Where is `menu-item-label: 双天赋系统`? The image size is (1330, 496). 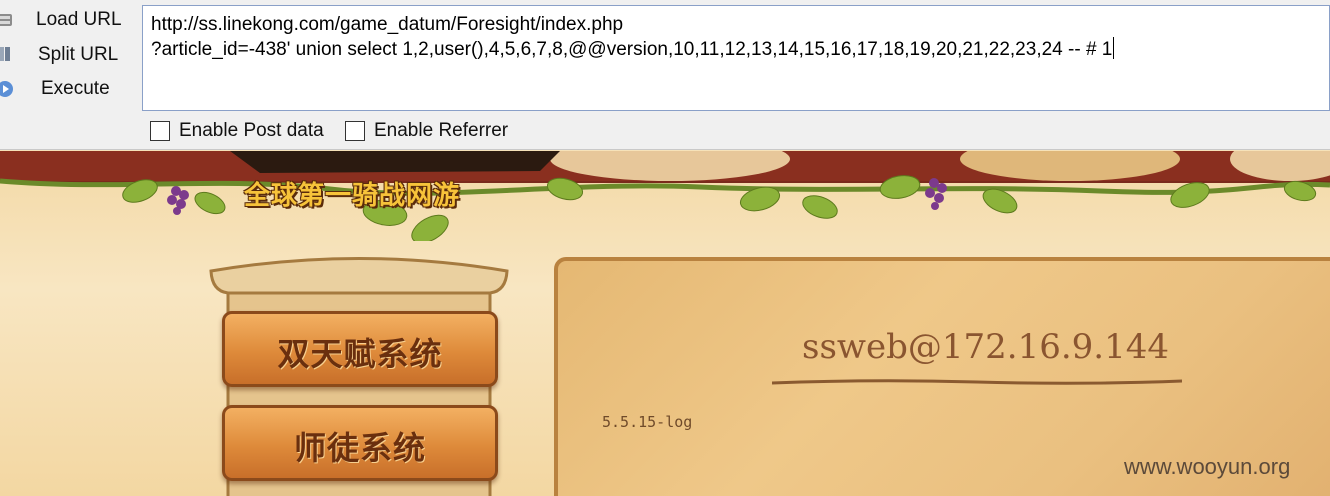 menu-item-label: 双天赋系统 is located at coordinates (360, 354).